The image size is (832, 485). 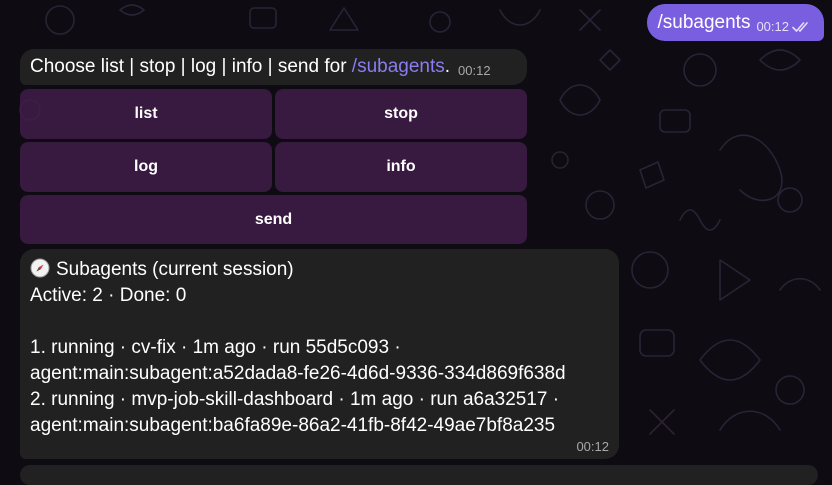 I want to click on subagents-list-time: 00:12, so click(x=592, y=446).